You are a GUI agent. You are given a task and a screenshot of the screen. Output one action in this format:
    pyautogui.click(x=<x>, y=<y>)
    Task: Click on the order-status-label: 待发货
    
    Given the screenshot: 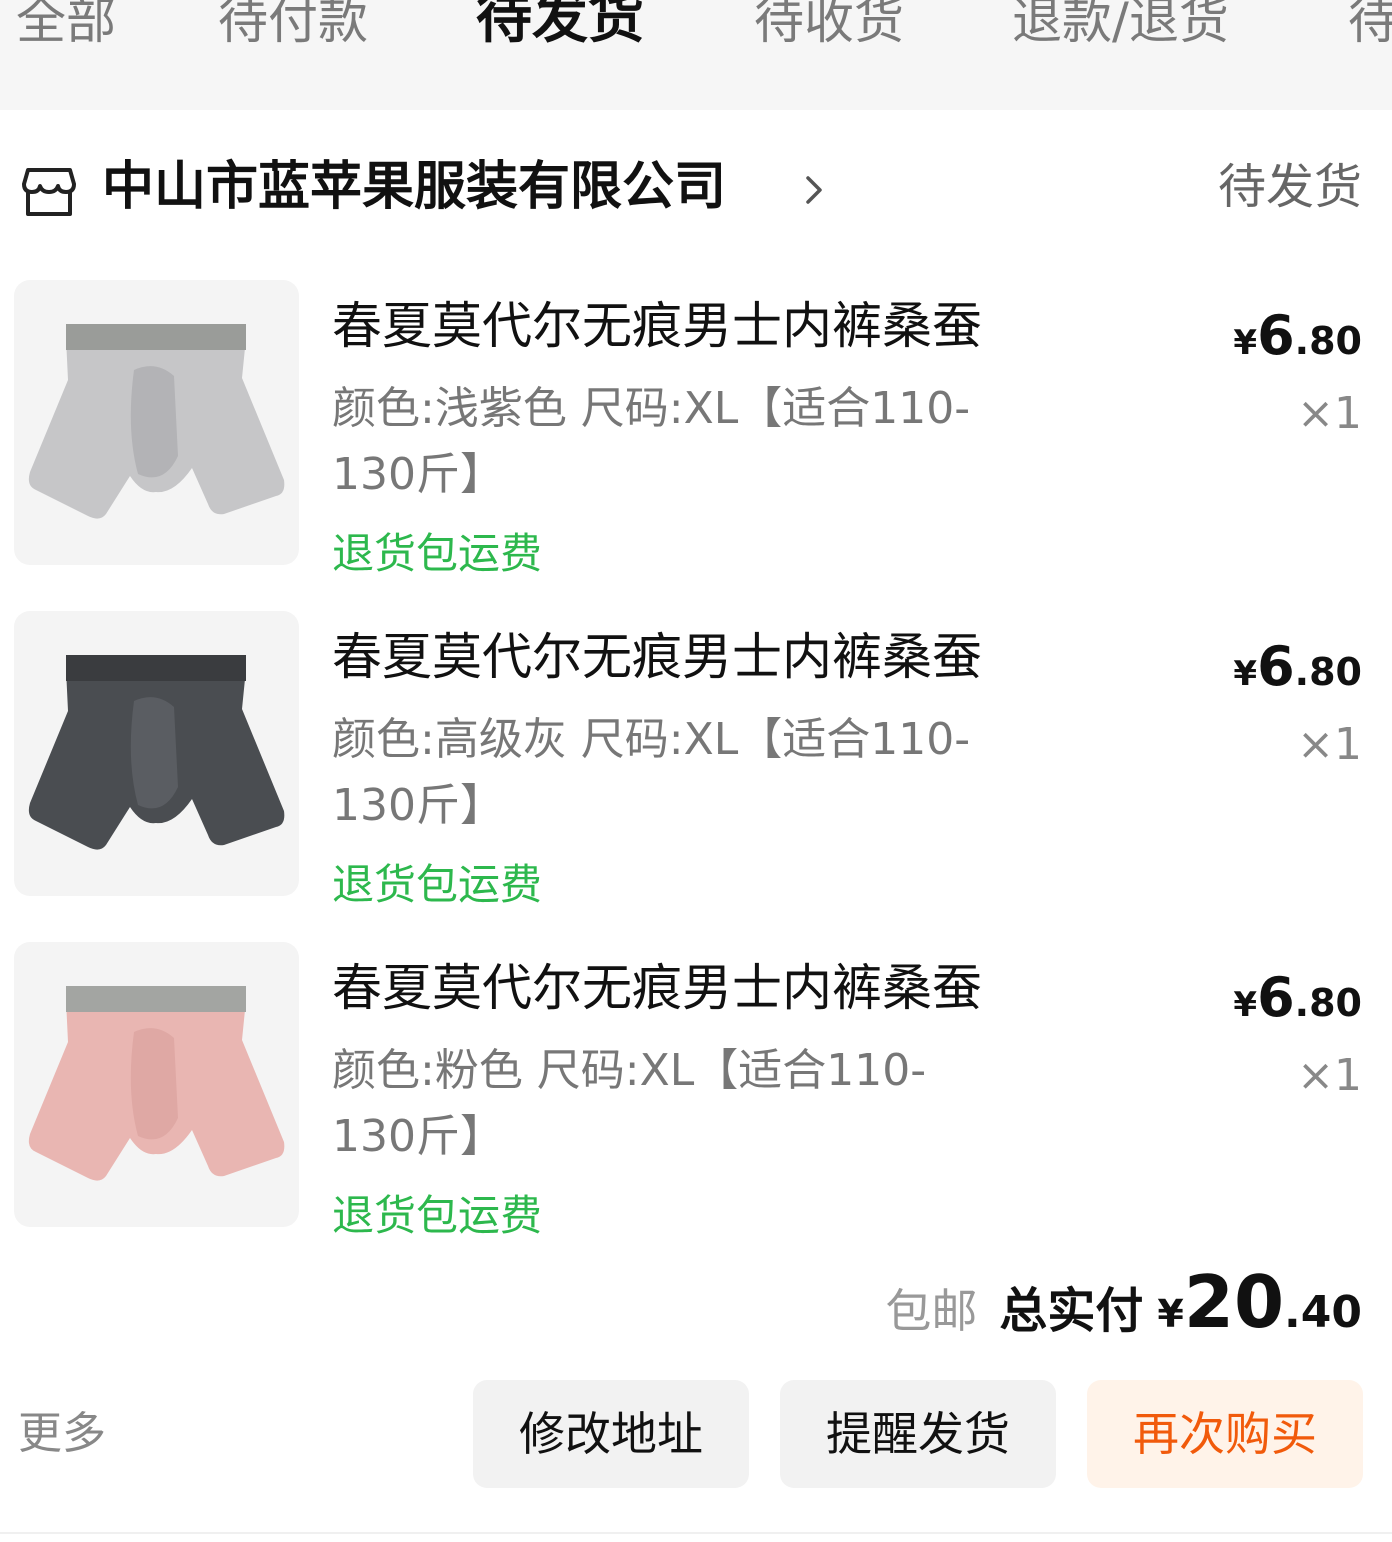 What is the action you would take?
    pyautogui.click(x=1289, y=187)
    